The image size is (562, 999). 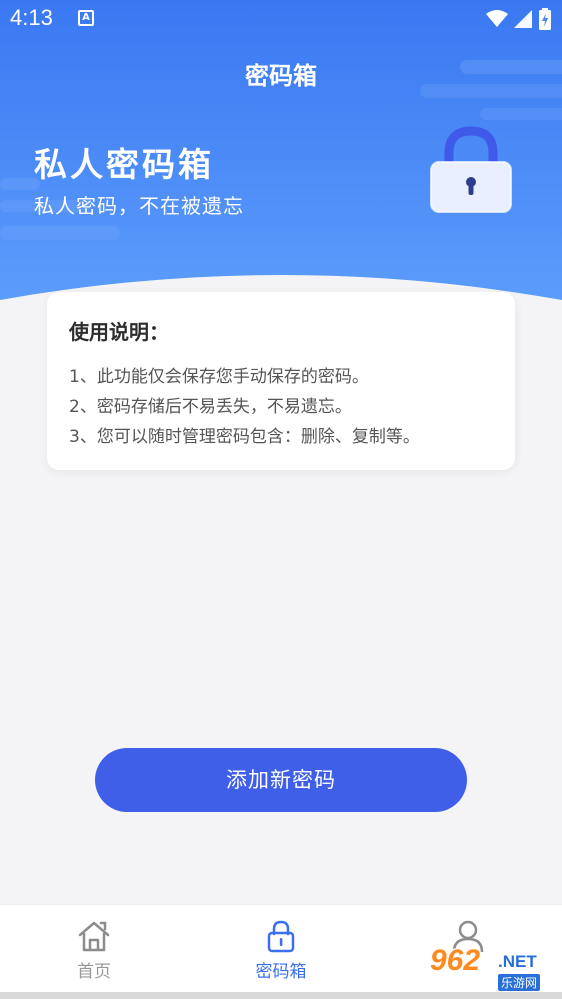 I want to click on status-icons, so click(x=519, y=19).